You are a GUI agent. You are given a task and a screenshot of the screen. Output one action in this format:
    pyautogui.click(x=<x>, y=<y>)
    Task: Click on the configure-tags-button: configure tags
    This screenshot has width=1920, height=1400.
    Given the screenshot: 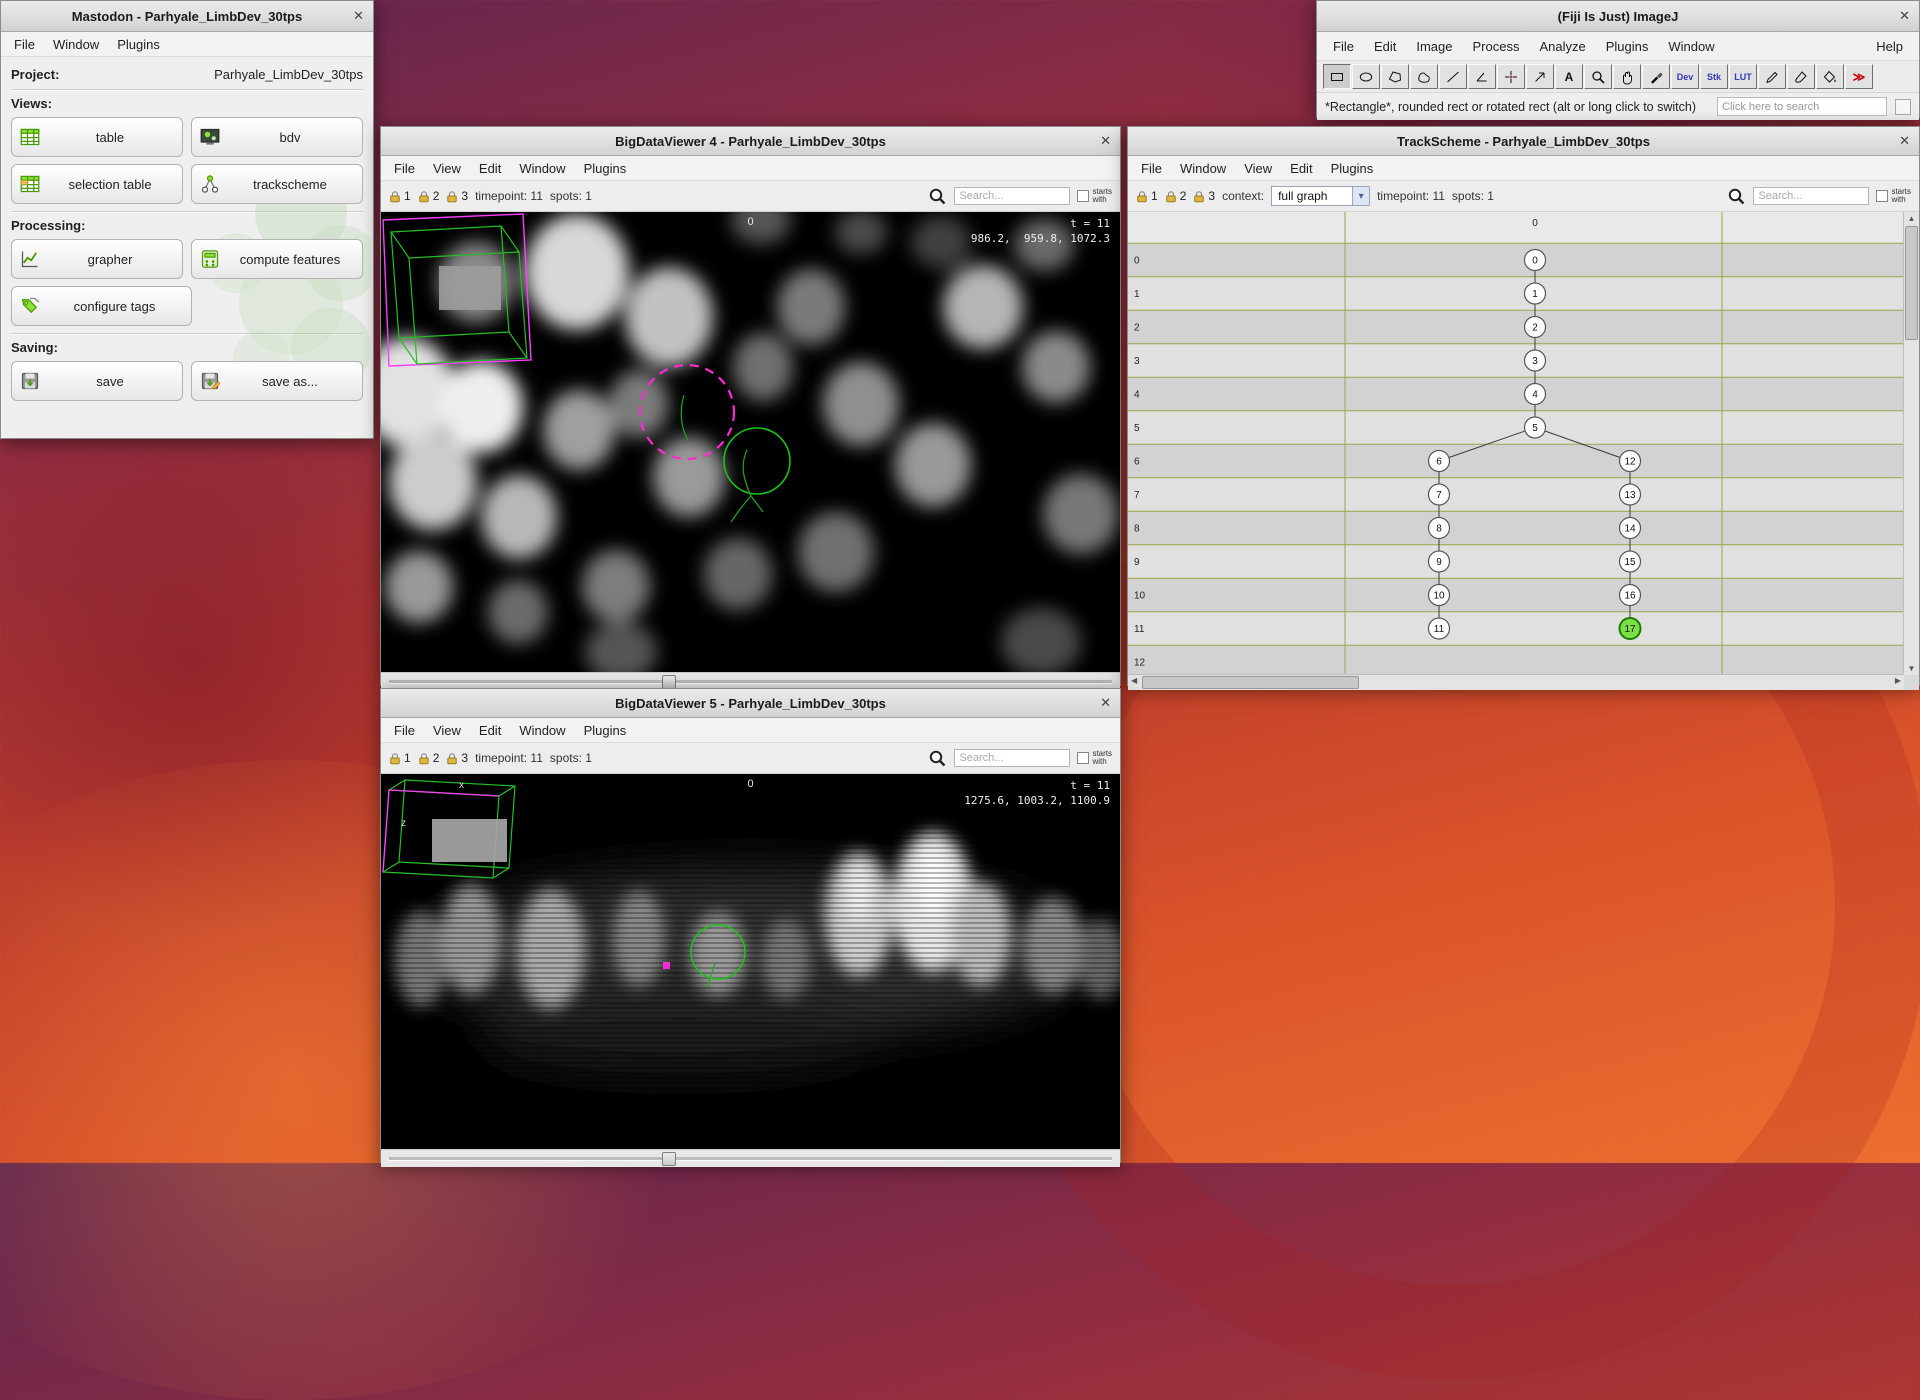 What is the action you would take?
    pyautogui.click(x=101, y=306)
    